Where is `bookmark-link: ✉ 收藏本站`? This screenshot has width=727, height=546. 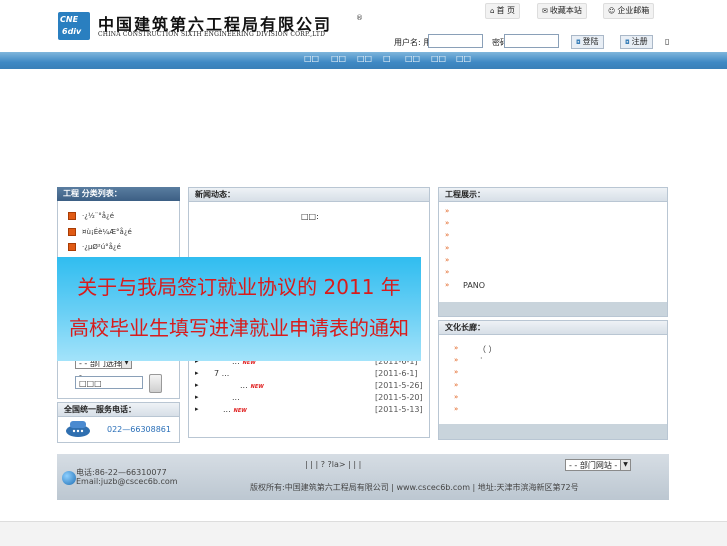
bookmark-link: ✉ 收藏本站 is located at coordinates (562, 11).